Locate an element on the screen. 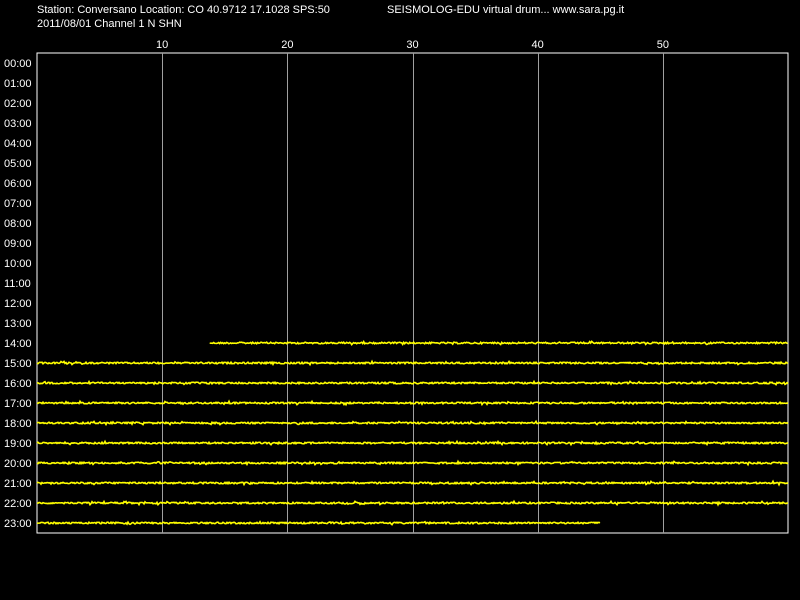  hour-label: 04:00 is located at coordinates (18, 144).